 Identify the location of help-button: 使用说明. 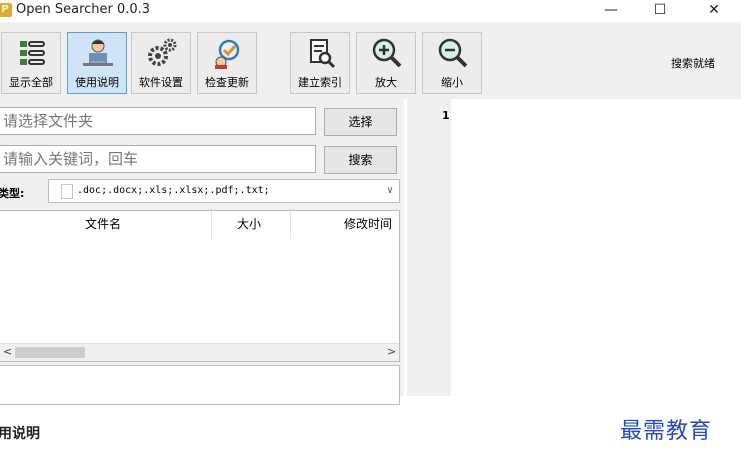
(97, 63).